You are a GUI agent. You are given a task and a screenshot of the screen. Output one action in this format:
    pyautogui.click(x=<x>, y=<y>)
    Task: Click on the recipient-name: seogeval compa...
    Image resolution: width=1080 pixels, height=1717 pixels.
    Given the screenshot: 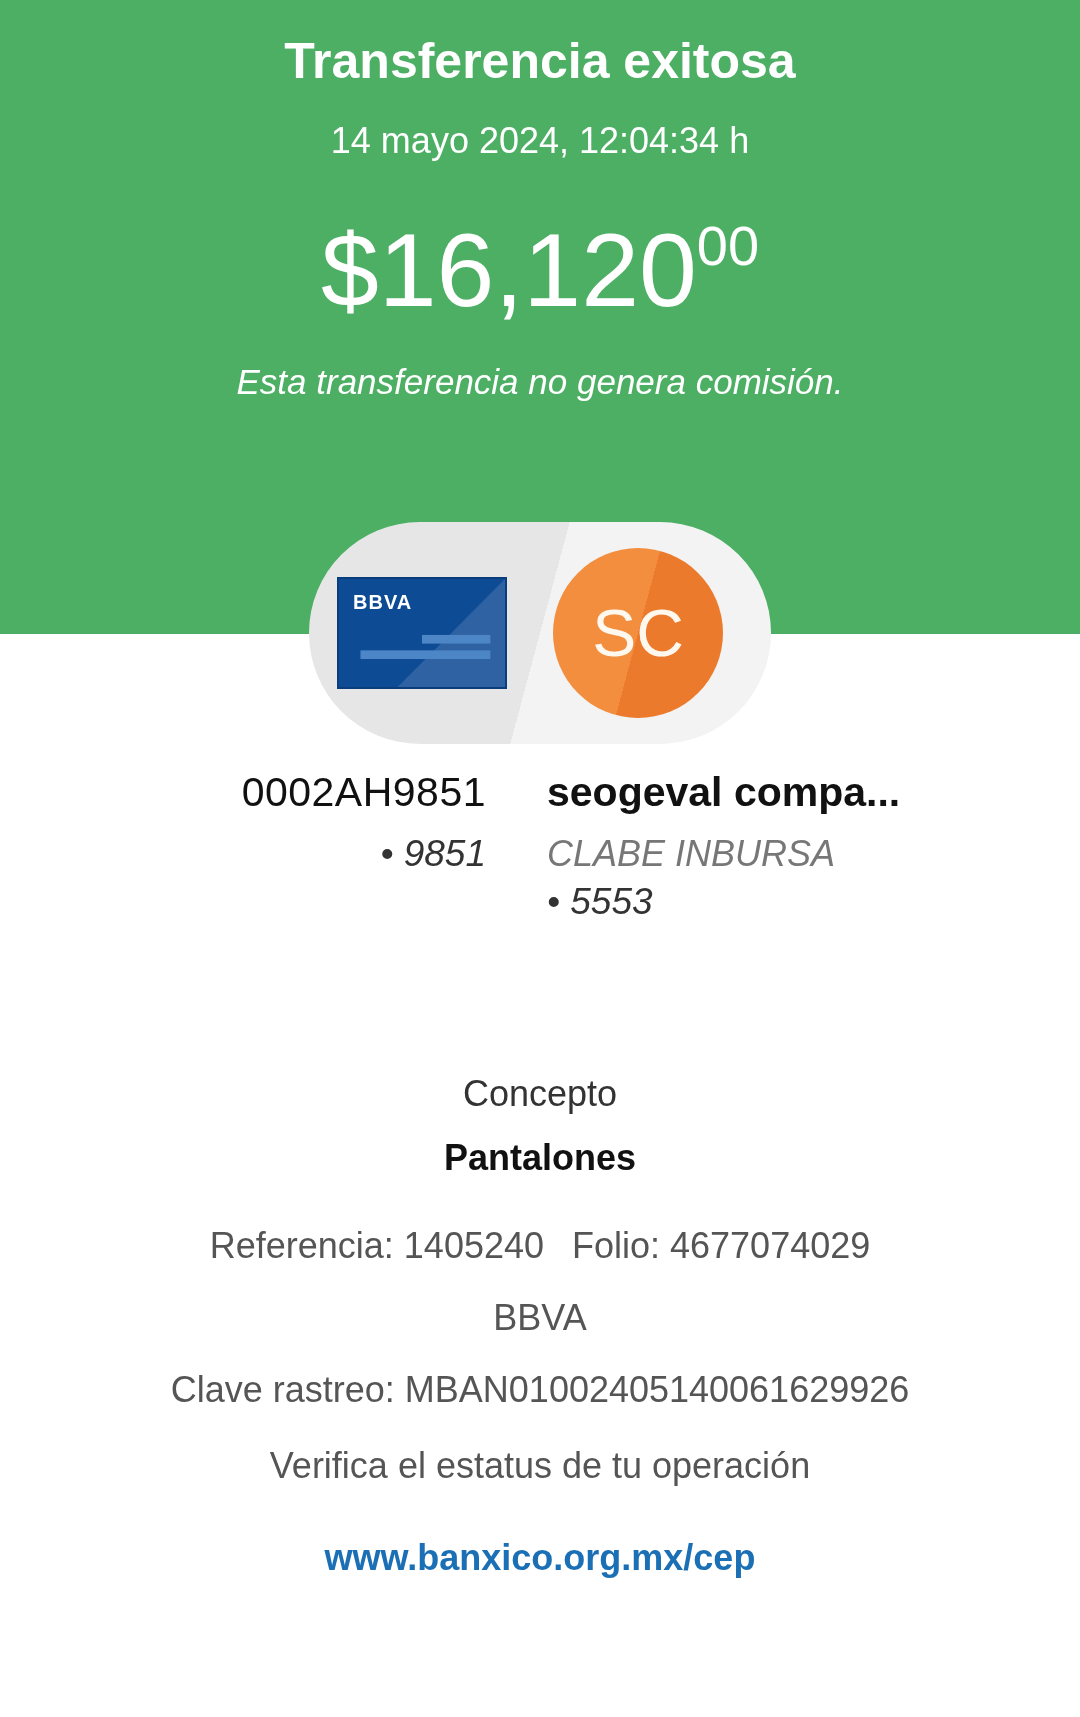 What is the action you would take?
    pyautogui.click(x=724, y=792)
    